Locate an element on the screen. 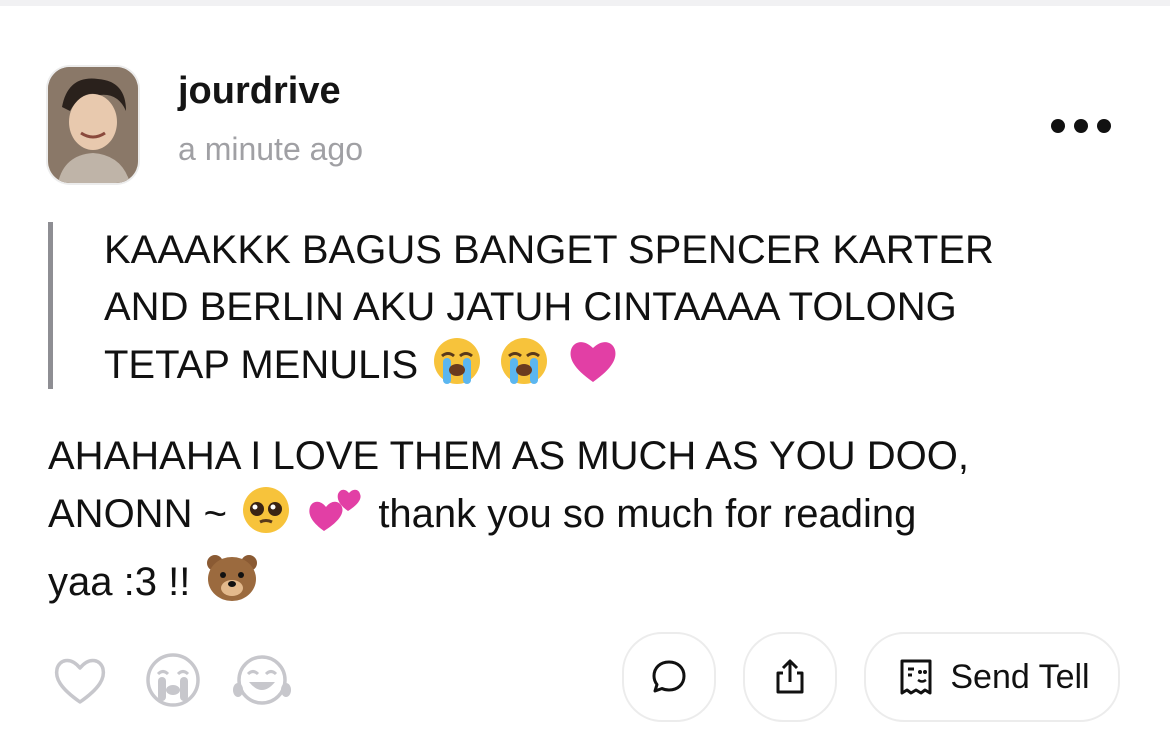 The image size is (1170, 756). username: jourdrive is located at coordinates (259, 91).